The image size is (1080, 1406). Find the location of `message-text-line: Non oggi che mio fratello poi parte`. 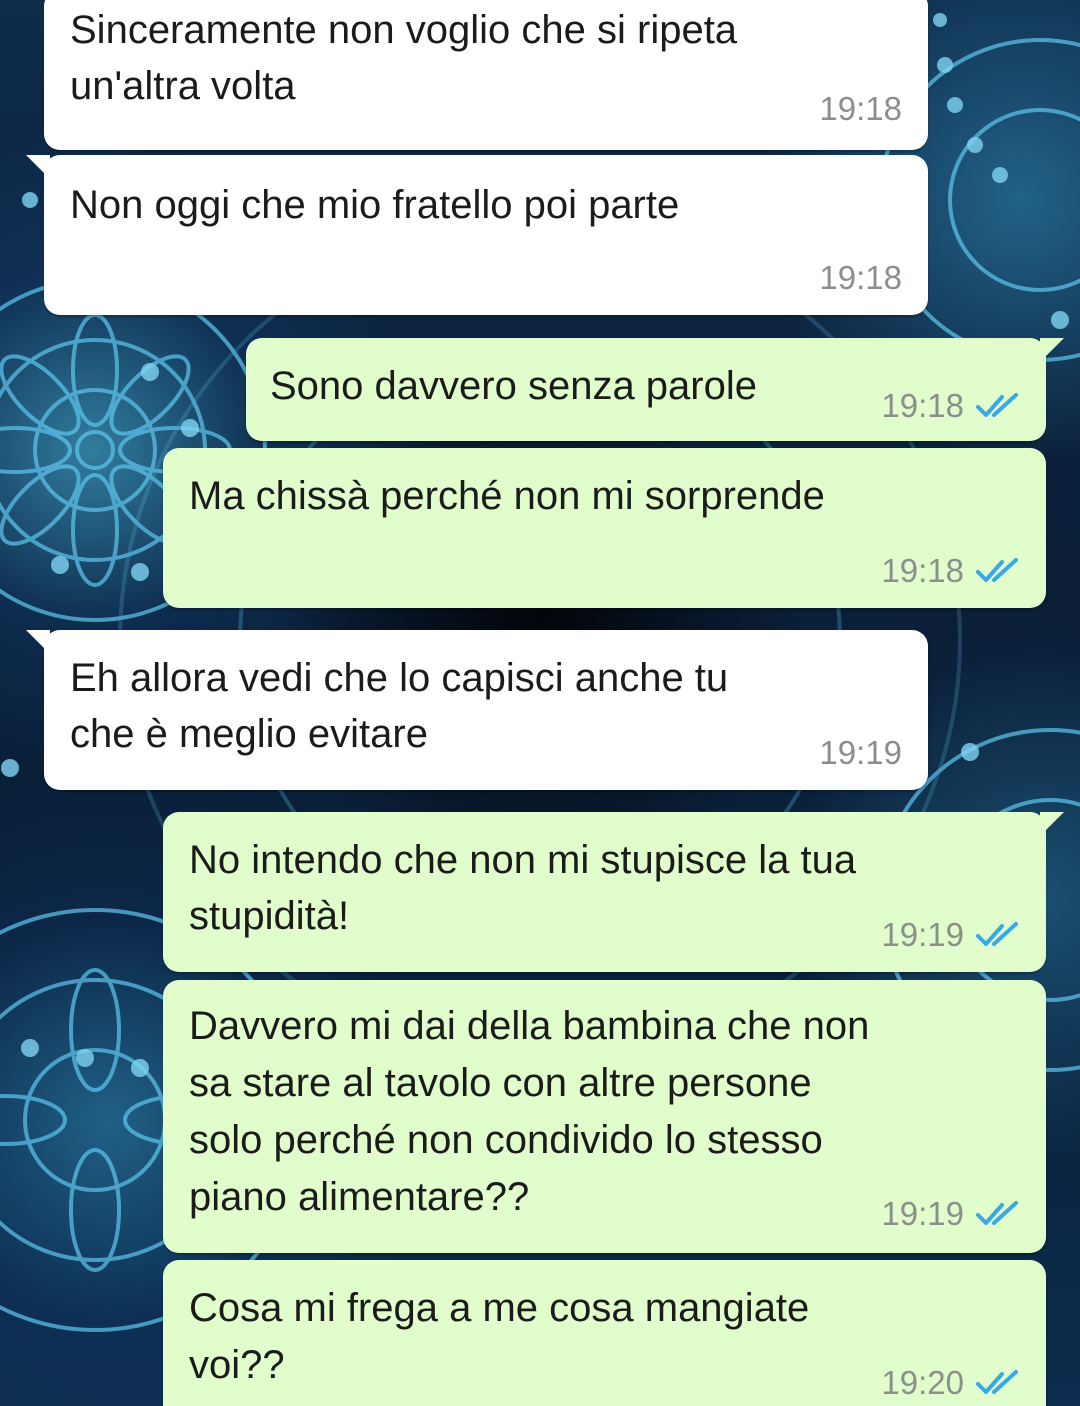

message-text-line: Non oggi che mio fratello poi parte is located at coordinates (375, 205).